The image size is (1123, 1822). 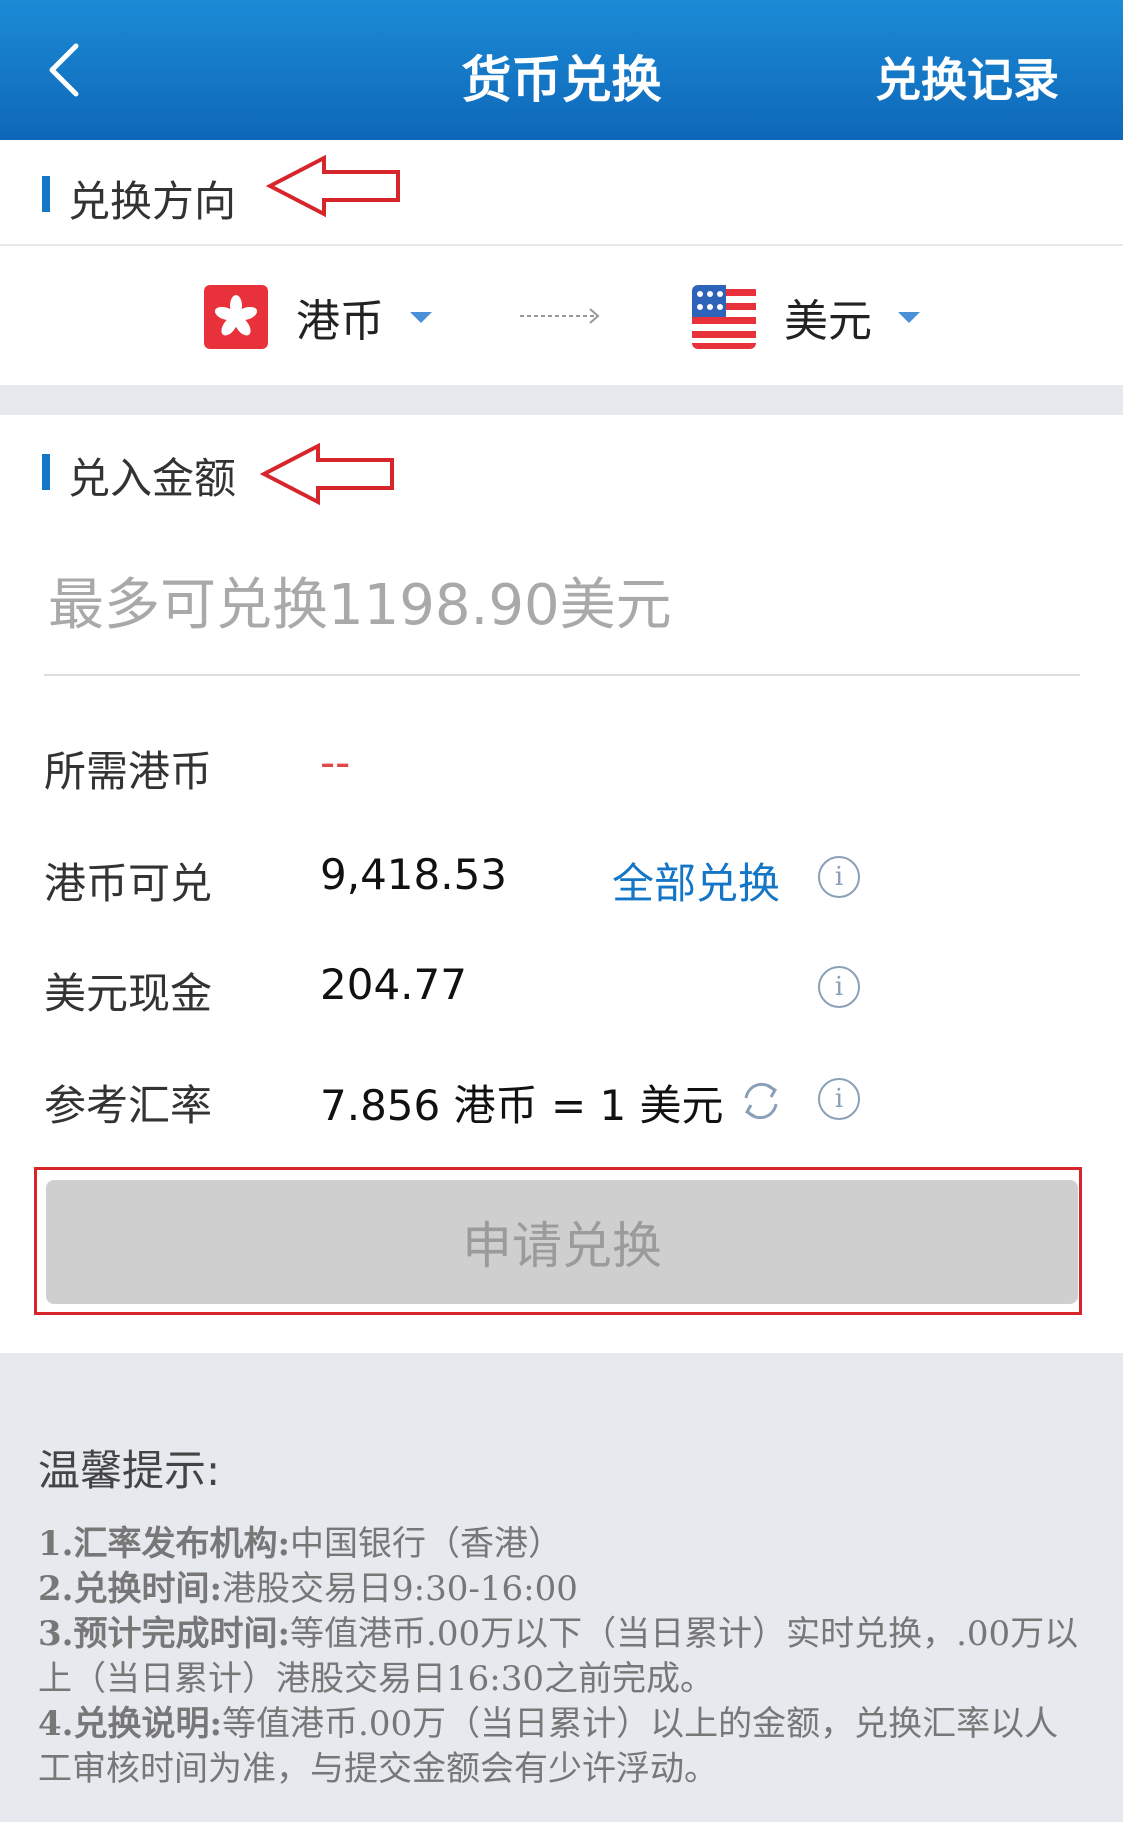 What do you see at coordinates (152, 478) in the screenshot?
I see `amount-section-title: 兑入金额` at bounding box center [152, 478].